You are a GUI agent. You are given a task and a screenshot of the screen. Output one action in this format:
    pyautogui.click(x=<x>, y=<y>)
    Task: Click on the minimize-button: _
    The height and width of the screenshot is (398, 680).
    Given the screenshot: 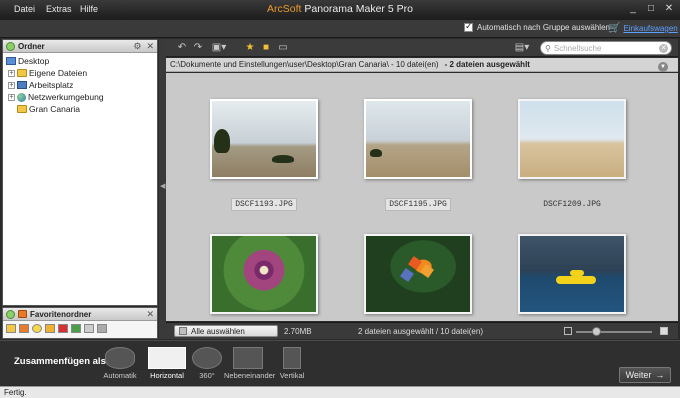 What is the action you would take?
    pyautogui.click(x=633, y=9)
    